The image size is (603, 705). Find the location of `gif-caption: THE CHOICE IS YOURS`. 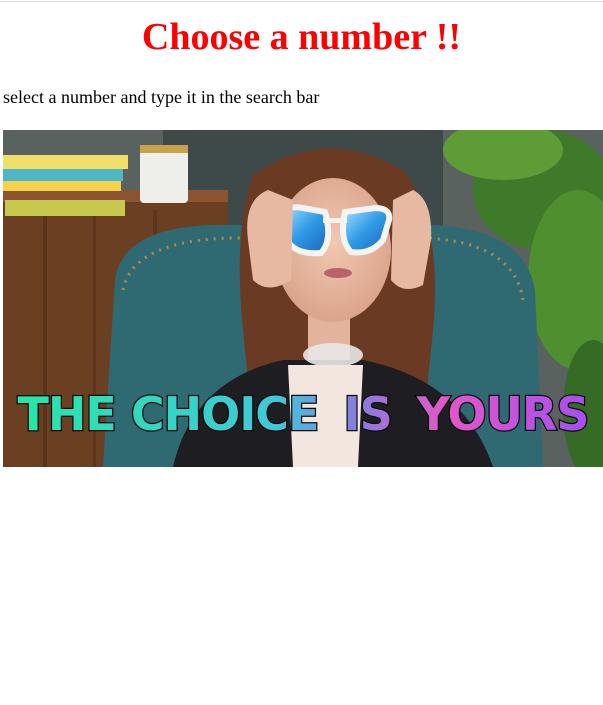

gif-caption: THE CHOICE IS YOURS is located at coordinates (303, 414).